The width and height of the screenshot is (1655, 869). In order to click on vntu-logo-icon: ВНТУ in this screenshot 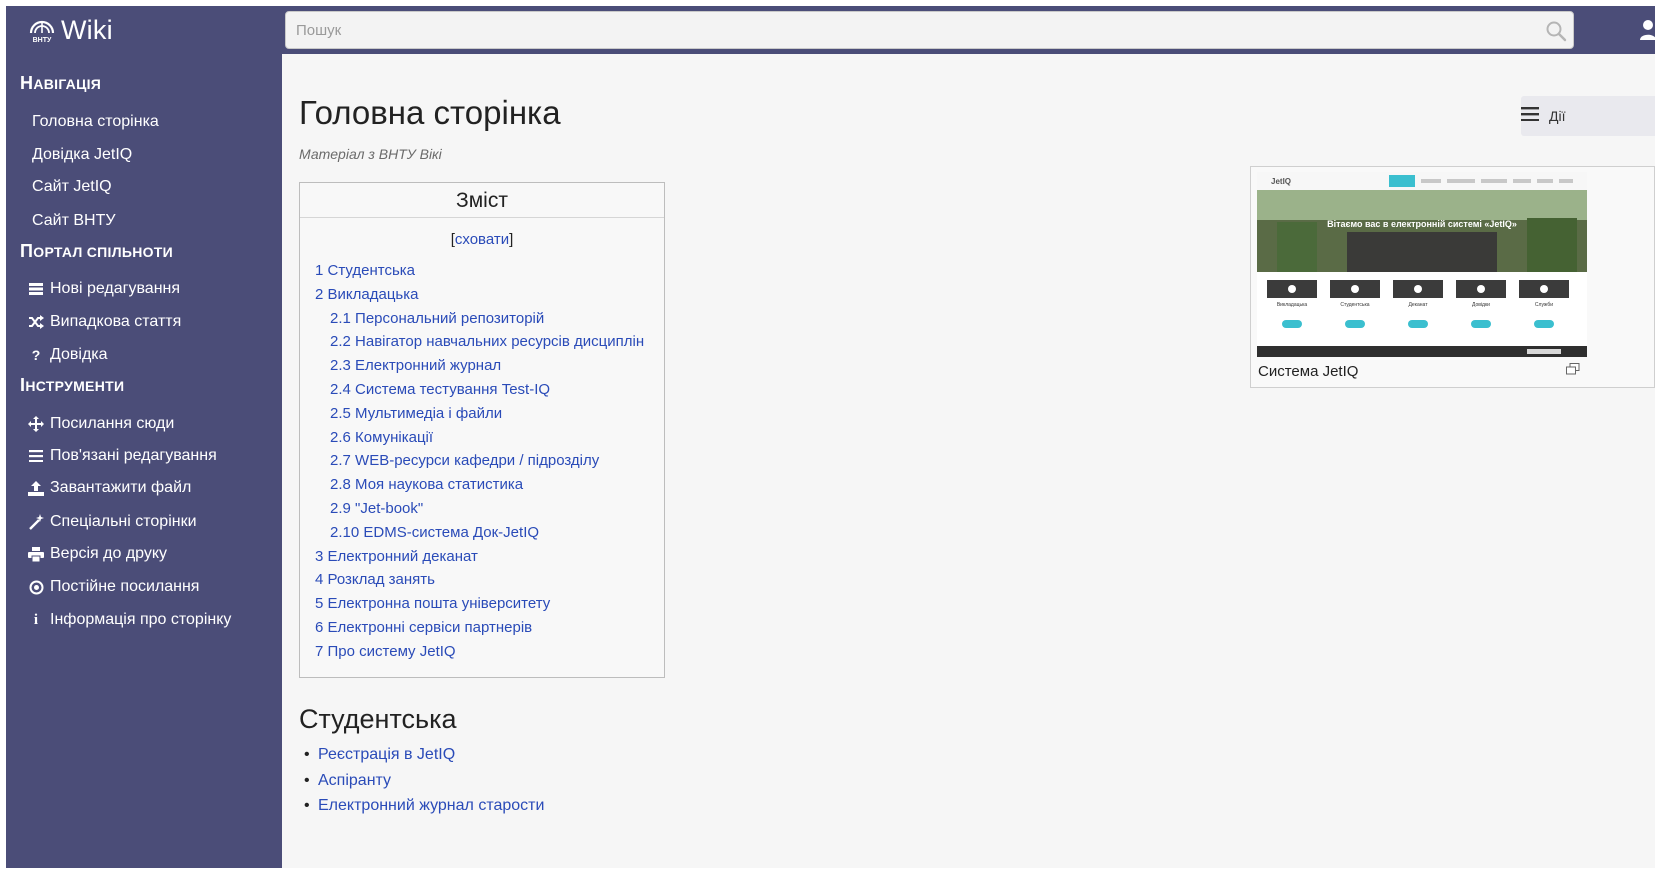, I will do `click(42, 32)`.